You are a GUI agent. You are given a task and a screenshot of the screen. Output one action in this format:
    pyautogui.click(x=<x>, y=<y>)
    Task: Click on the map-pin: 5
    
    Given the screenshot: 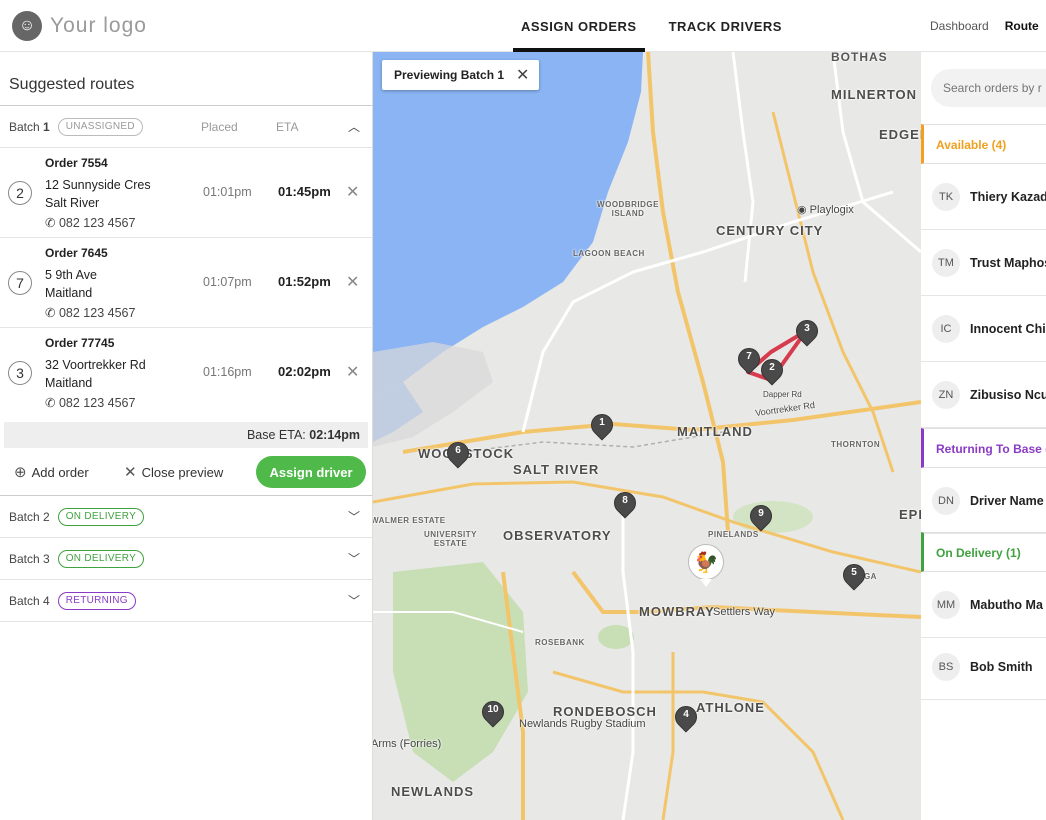 What is the action you would take?
    pyautogui.click(x=854, y=576)
    